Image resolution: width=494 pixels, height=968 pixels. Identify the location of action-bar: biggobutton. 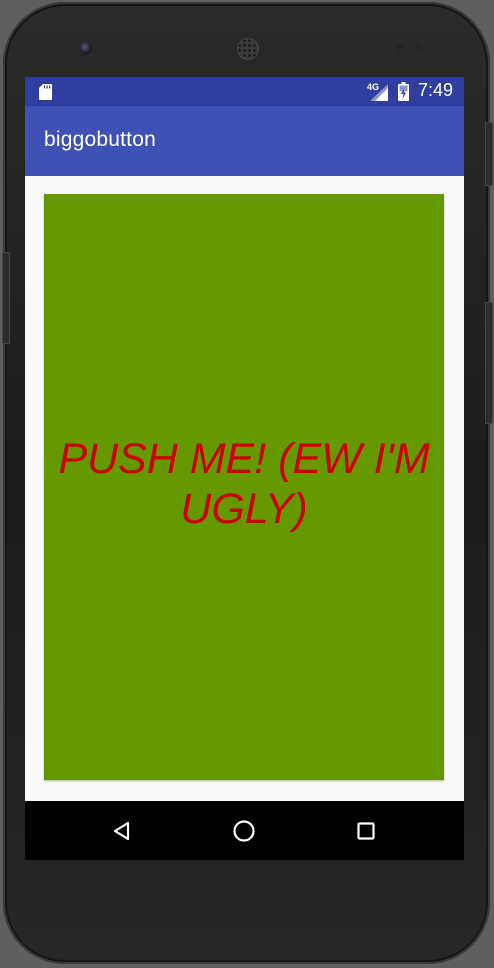
(244, 141).